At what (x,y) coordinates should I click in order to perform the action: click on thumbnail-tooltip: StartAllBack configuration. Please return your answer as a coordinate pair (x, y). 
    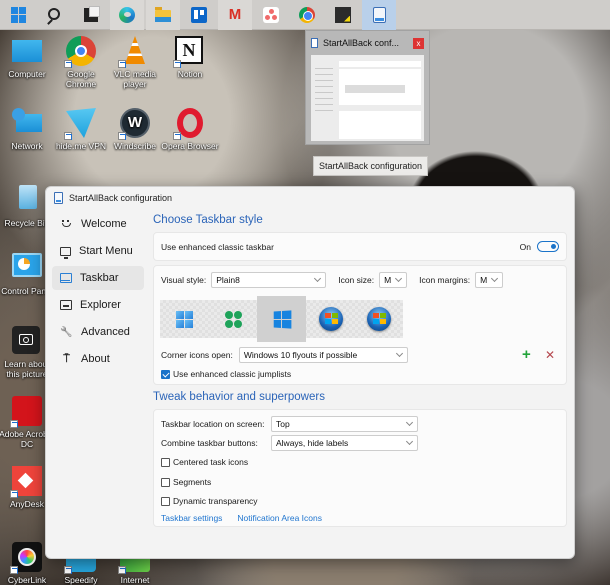
    Looking at the image, I should click on (371, 166).